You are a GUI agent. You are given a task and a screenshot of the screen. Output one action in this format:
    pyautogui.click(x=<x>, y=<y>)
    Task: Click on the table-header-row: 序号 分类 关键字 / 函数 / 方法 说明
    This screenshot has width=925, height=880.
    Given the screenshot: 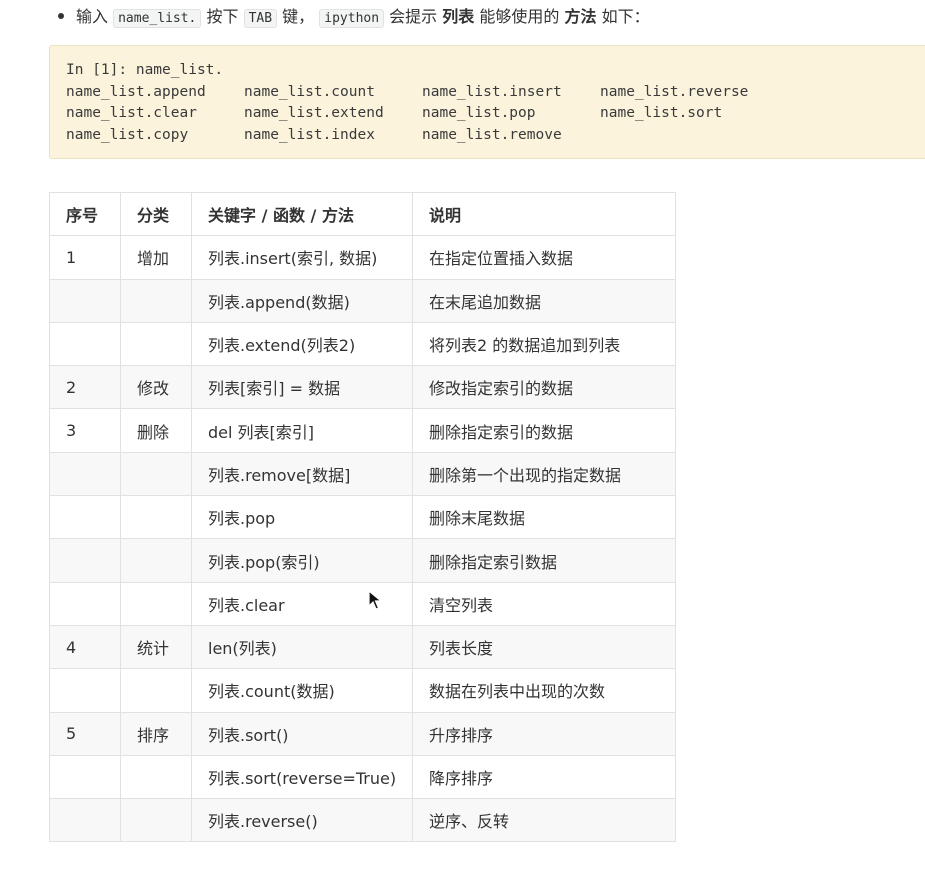 What is the action you would take?
    pyautogui.click(x=362, y=214)
    